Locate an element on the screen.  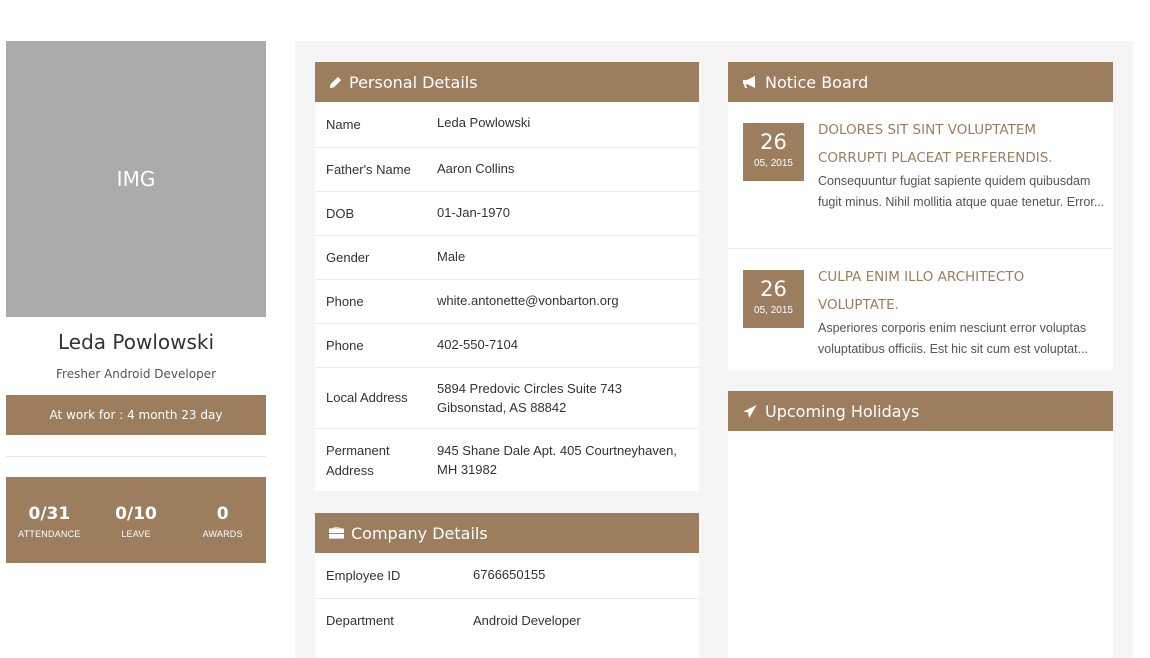
detail-row-employee-id: Employee ID 6766650155 is located at coordinates (507, 576).